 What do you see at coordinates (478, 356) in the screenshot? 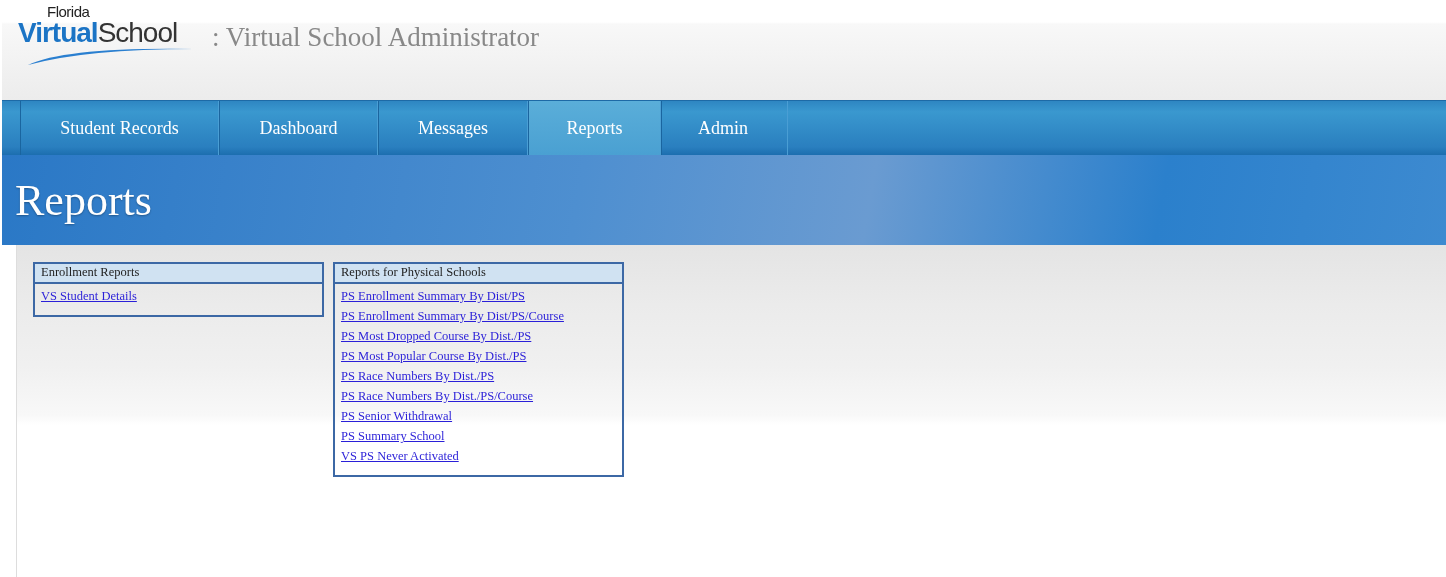
I see `report-link: PS Most Popular Course By Dist./PS` at bounding box center [478, 356].